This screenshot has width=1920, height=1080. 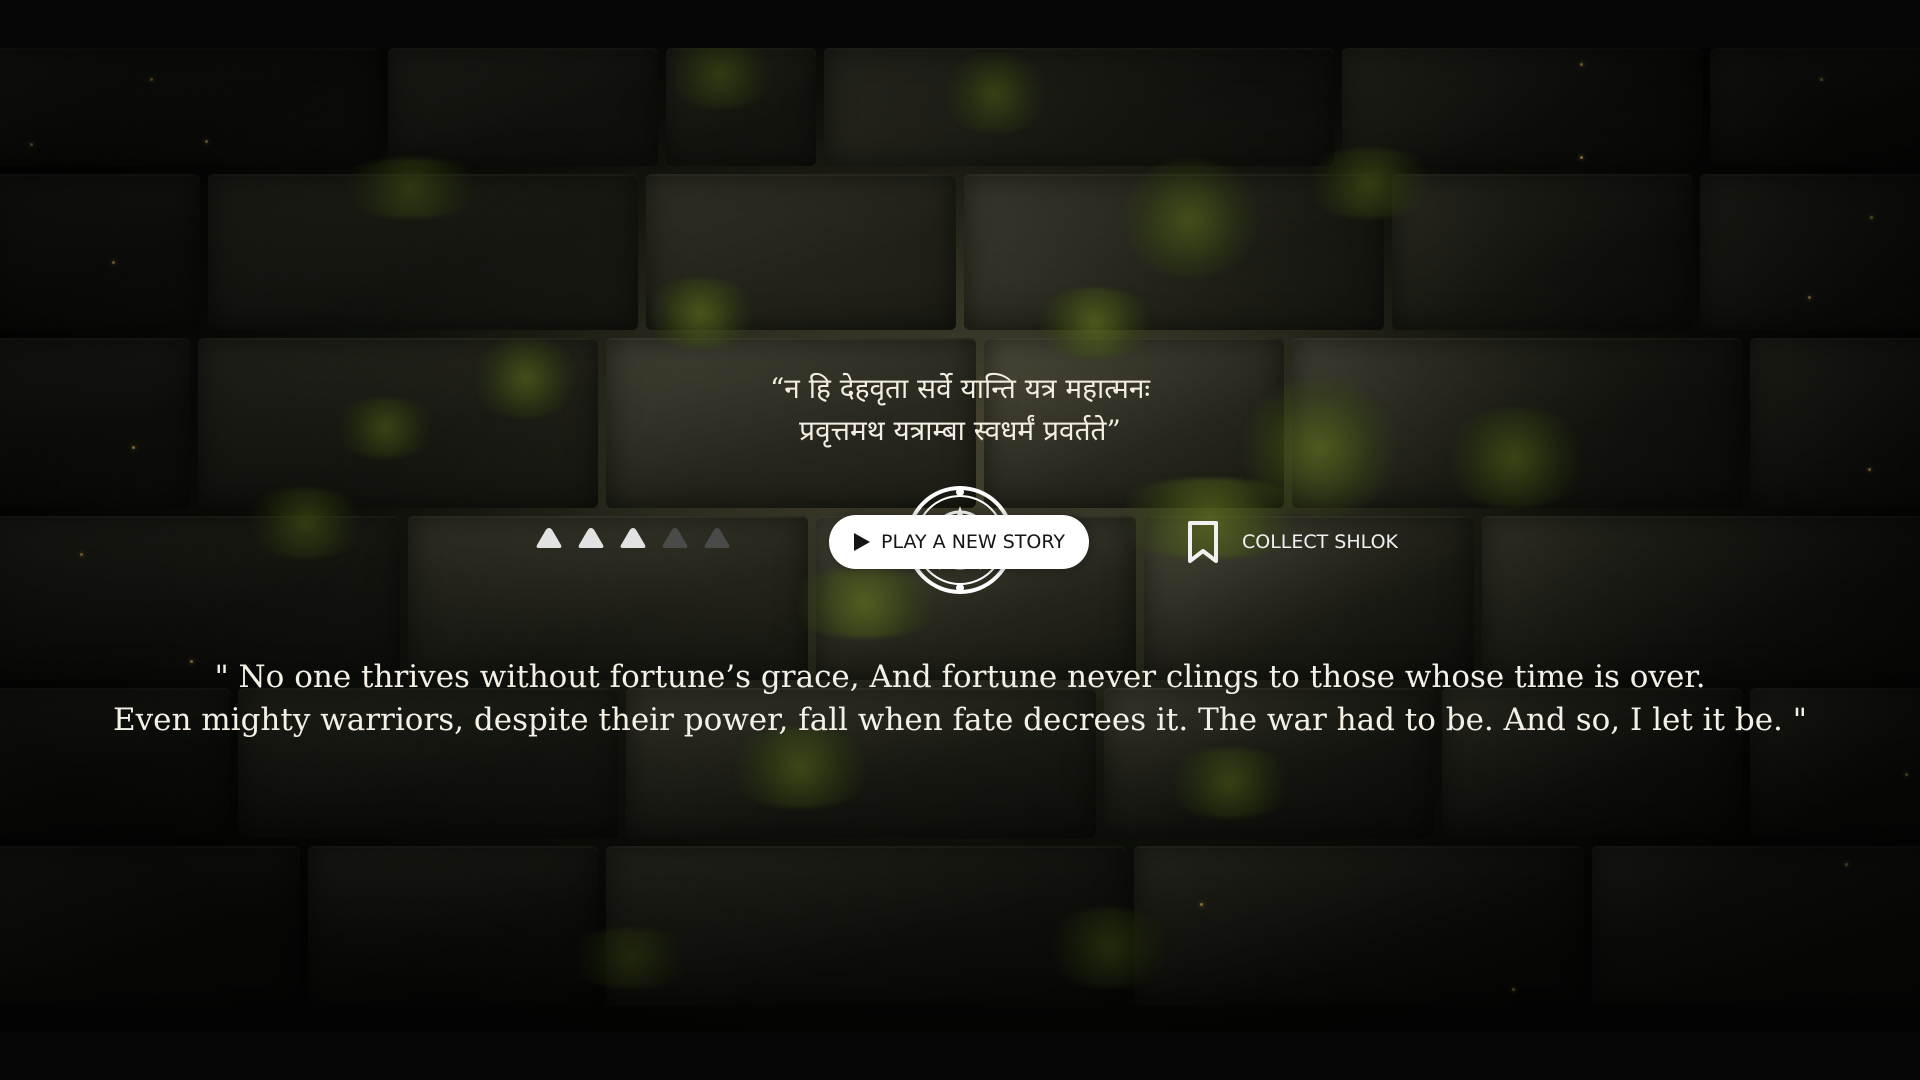 I want to click on collect-shlok-label: COLLECT SHLOK, so click(x=1320, y=542).